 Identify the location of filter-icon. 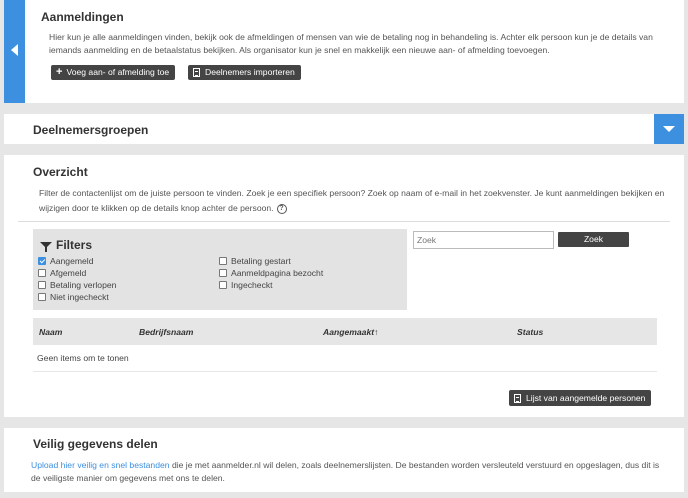
(46, 247).